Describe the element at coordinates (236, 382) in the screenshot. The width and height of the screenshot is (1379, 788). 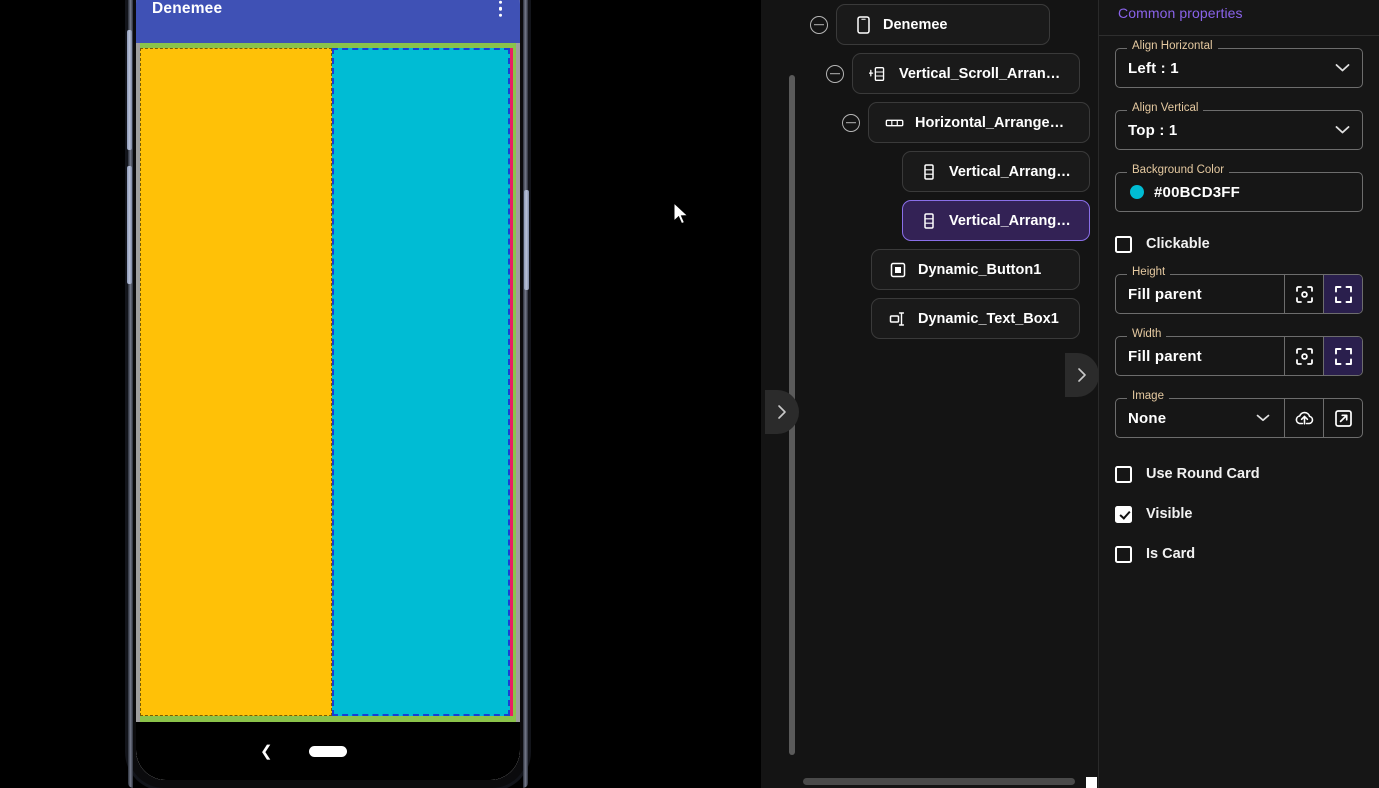
I see `vertical-arrangement2` at that location.